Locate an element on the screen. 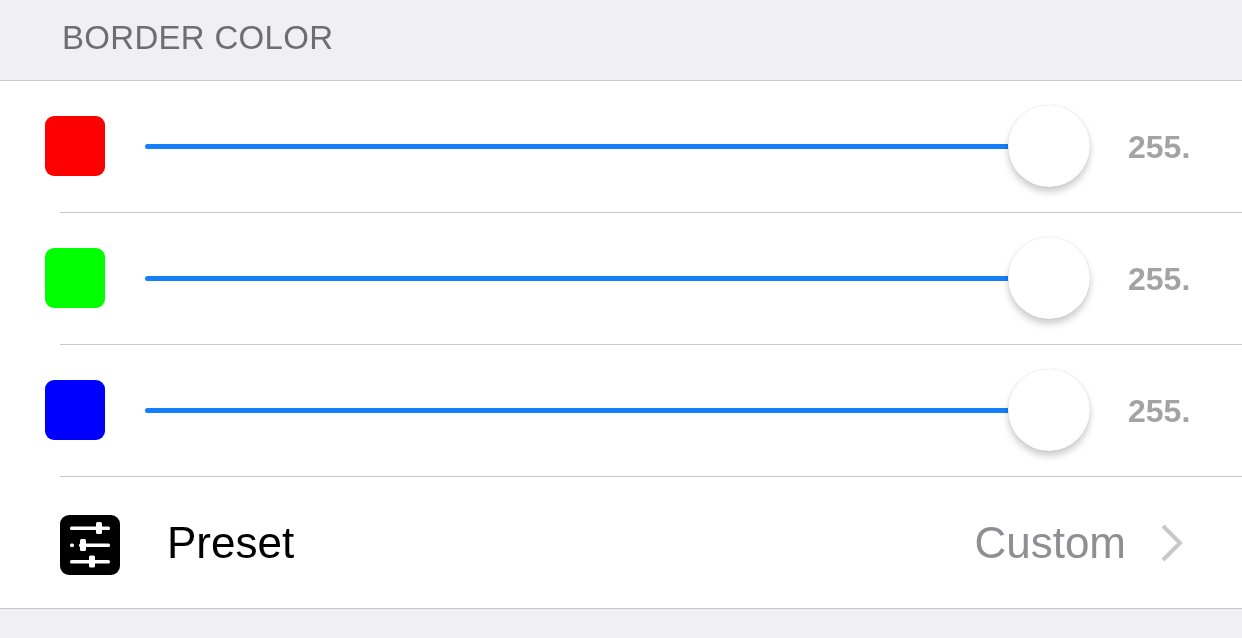  sliders-icon is located at coordinates (90, 544).